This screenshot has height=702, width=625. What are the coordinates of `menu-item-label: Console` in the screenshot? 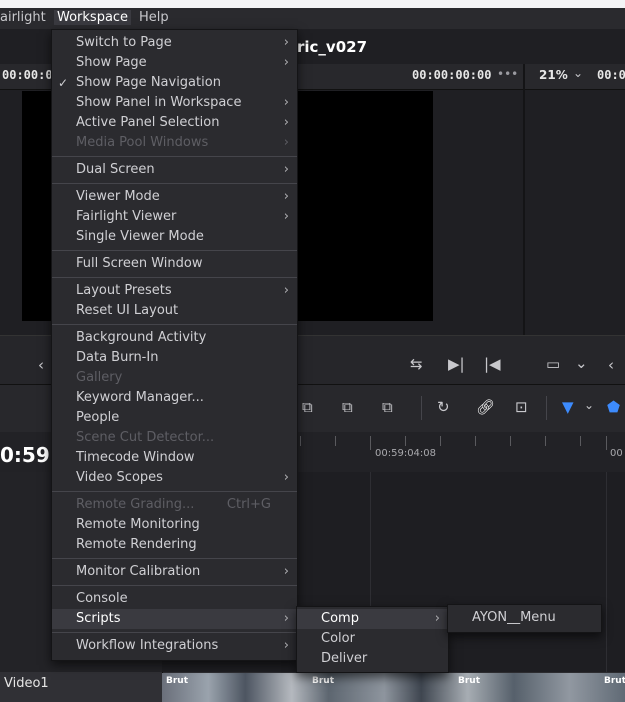 It's located at (102, 598).